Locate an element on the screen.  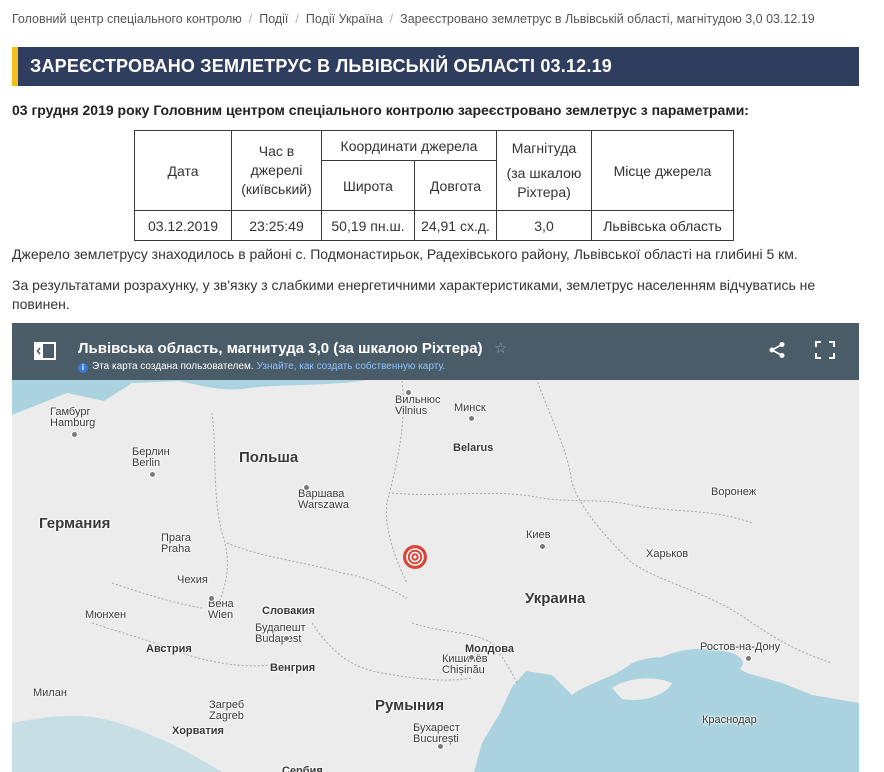
breadcrumb-item-events-ukraine: Події Україна is located at coordinates (344, 19).